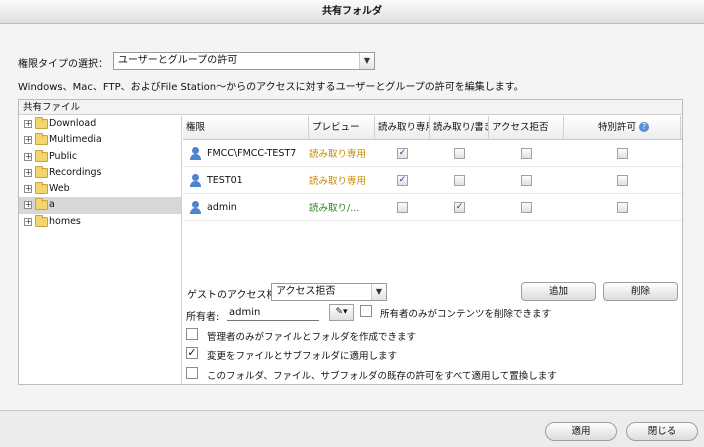 This screenshot has width=704, height=447. I want to click on read-only-checkbox, so click(402, 207).